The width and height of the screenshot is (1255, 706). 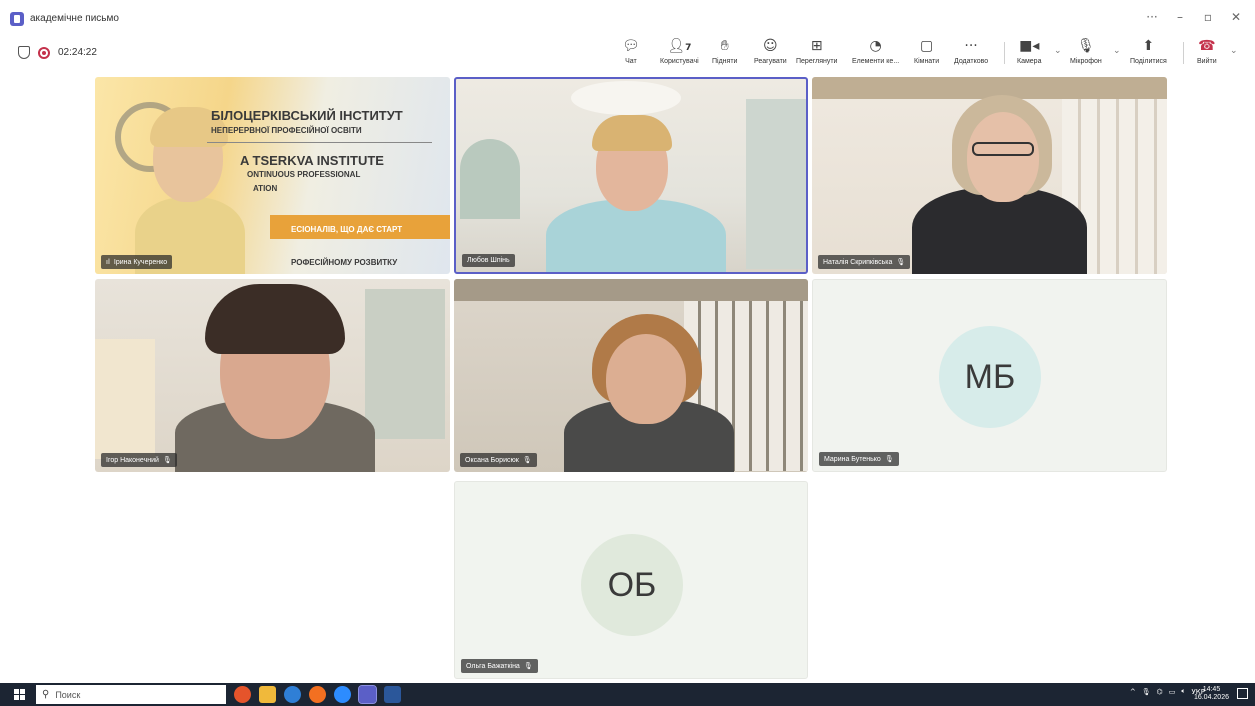 What do you see at coordinates (631, 50) in the screenshot?
I see `chat-button: 💬︎ Чат` at bounding box center [631, 50].